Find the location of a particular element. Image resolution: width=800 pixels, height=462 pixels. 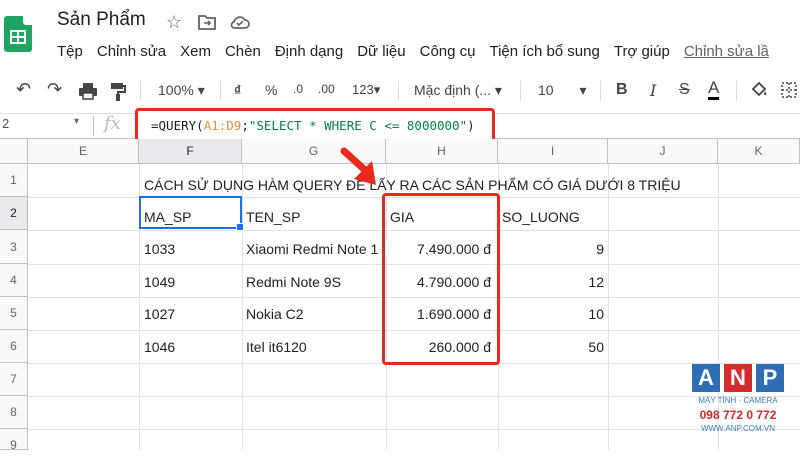

cell-ten-sp: Xiaomi Redmi Note 1 is located at coordinates (312, 249).